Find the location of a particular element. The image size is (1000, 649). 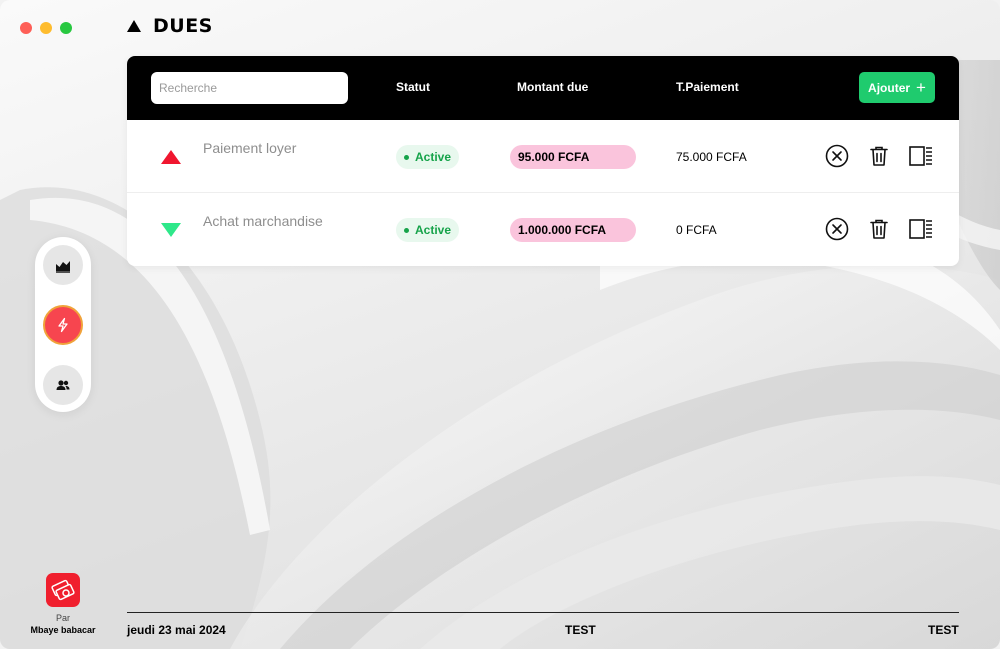

amount-due-badge: 1.000.000 FCFA is located at coordinates (573, 230).